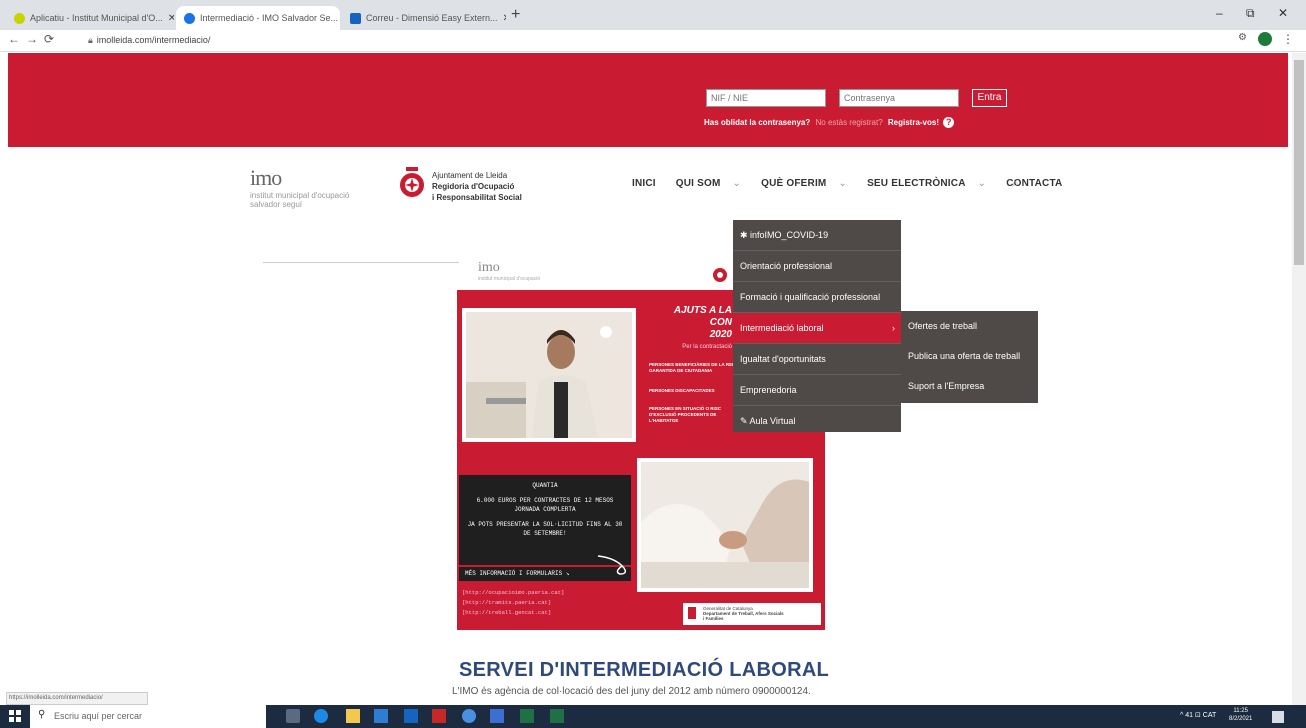  I want to click on app-icon-blue, so click(497, 716).